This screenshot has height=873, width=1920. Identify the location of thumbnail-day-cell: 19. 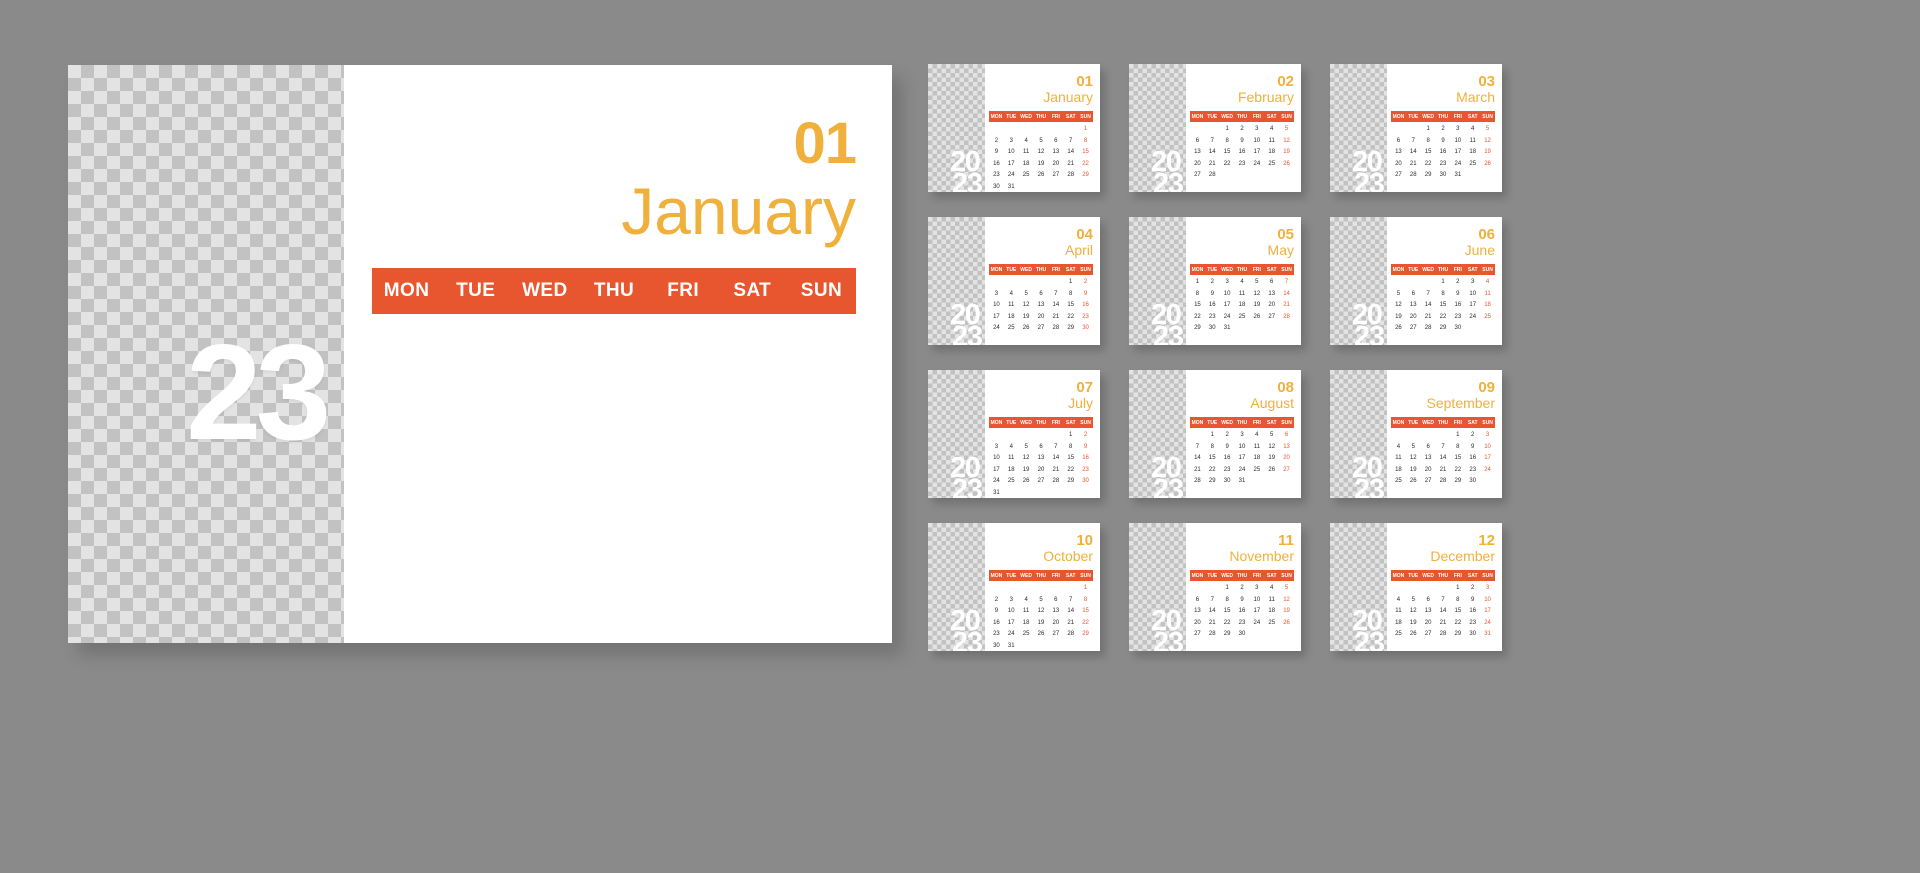
(1413, 470).